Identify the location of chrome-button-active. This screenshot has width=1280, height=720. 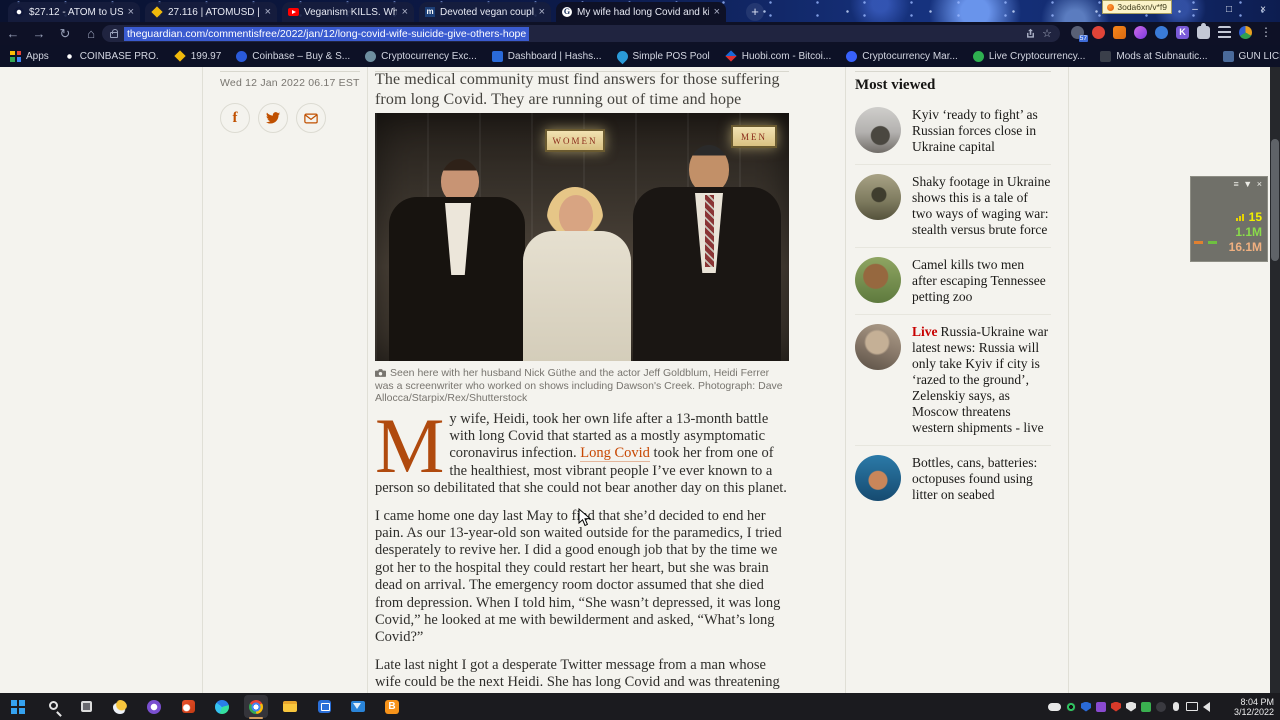
(256, 707).